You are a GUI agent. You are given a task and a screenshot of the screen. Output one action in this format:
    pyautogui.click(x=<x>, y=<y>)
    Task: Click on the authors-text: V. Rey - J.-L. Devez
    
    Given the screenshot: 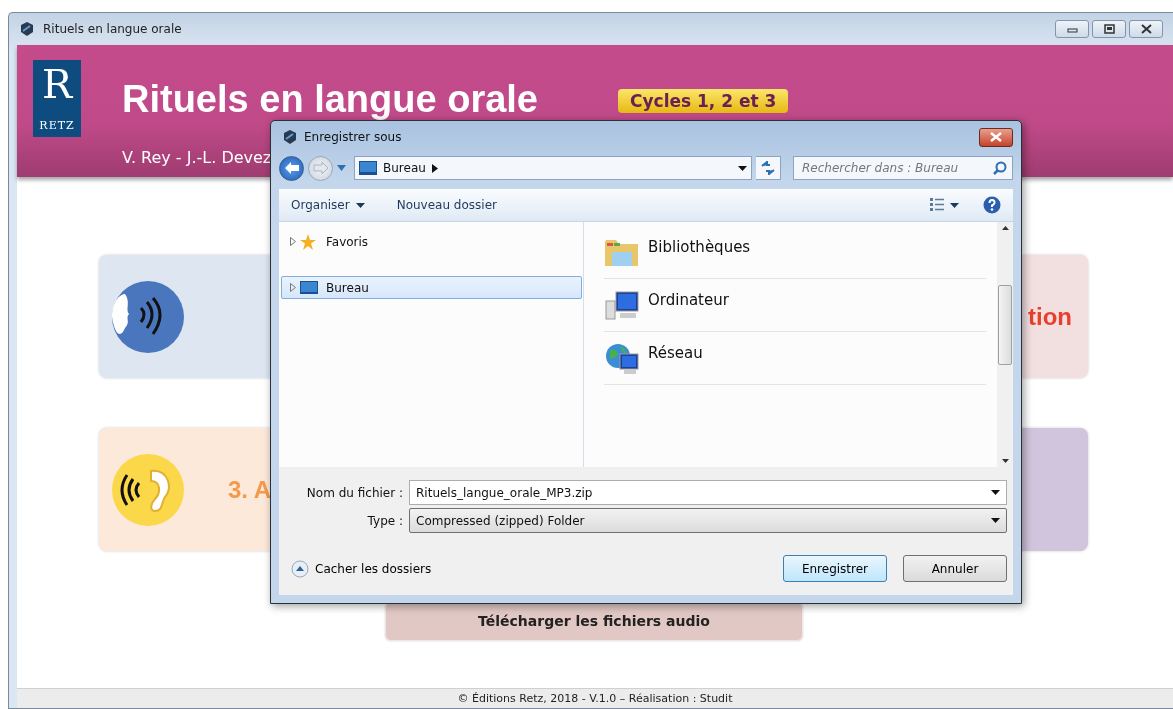 What is the action you would take?
    pyautogui.click(x=197, y=158)
    